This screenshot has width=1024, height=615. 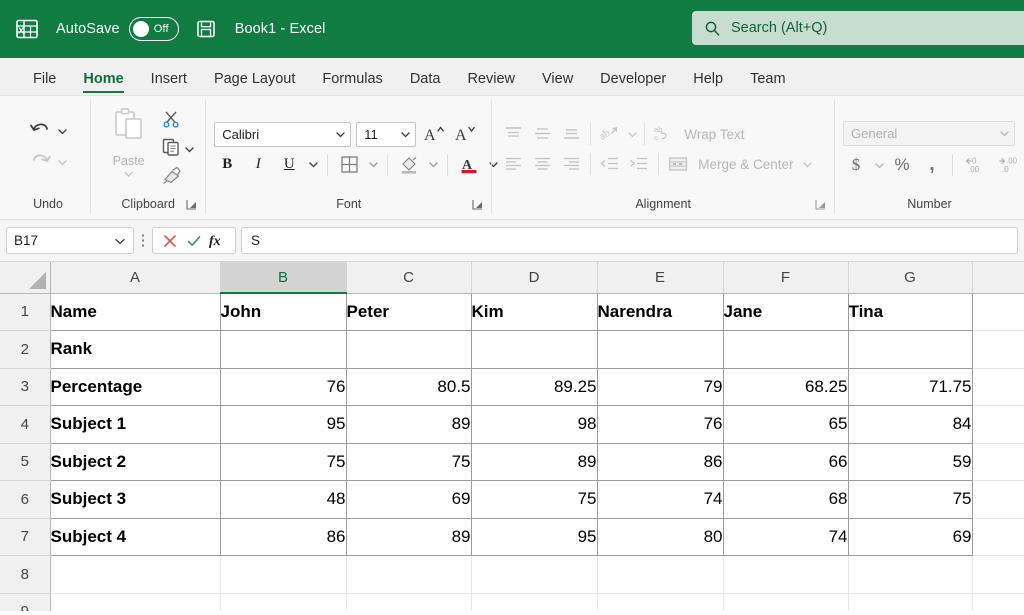 I want to click on autosave-toggle: Off, so click(x=153, y=29).